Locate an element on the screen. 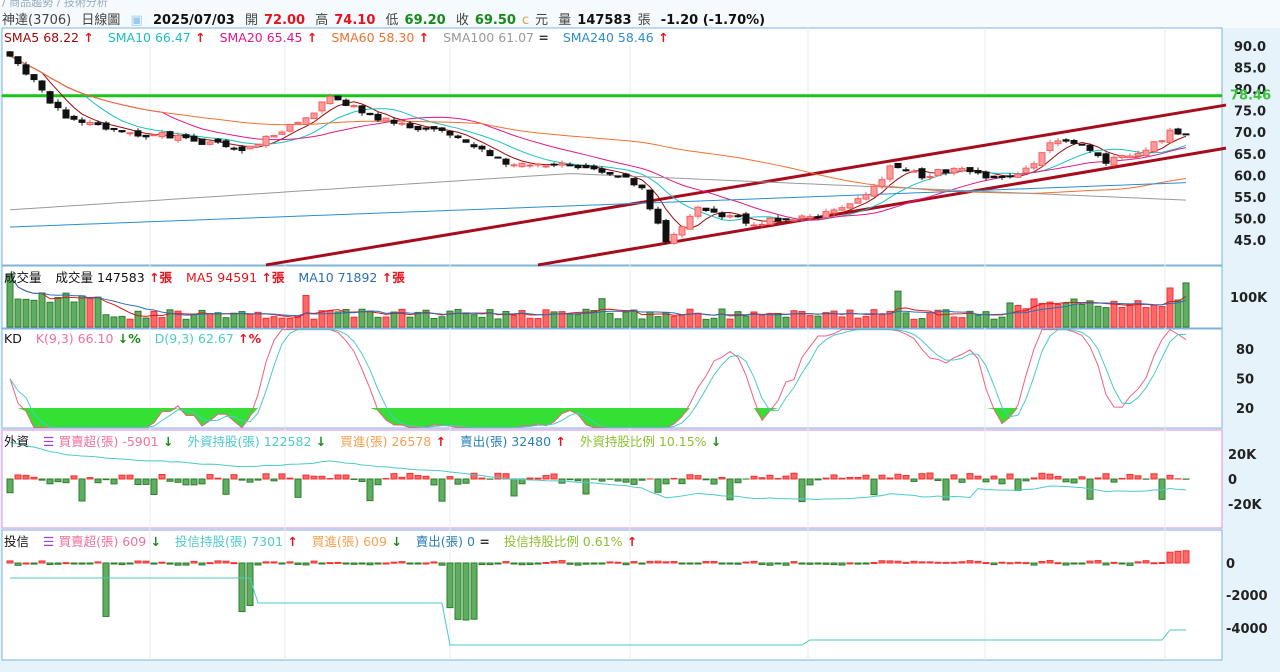 This screenshot has width=1280, height=672. kd-axis-tick: 50 is located at coordinates (1245, 380).